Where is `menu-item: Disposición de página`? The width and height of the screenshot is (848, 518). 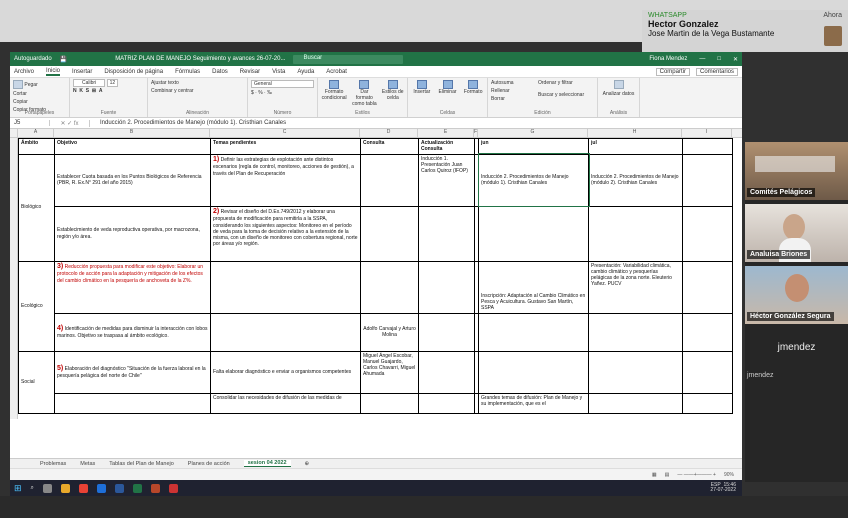 menu-item: Disposición de página is located at coordinates (133, 72).